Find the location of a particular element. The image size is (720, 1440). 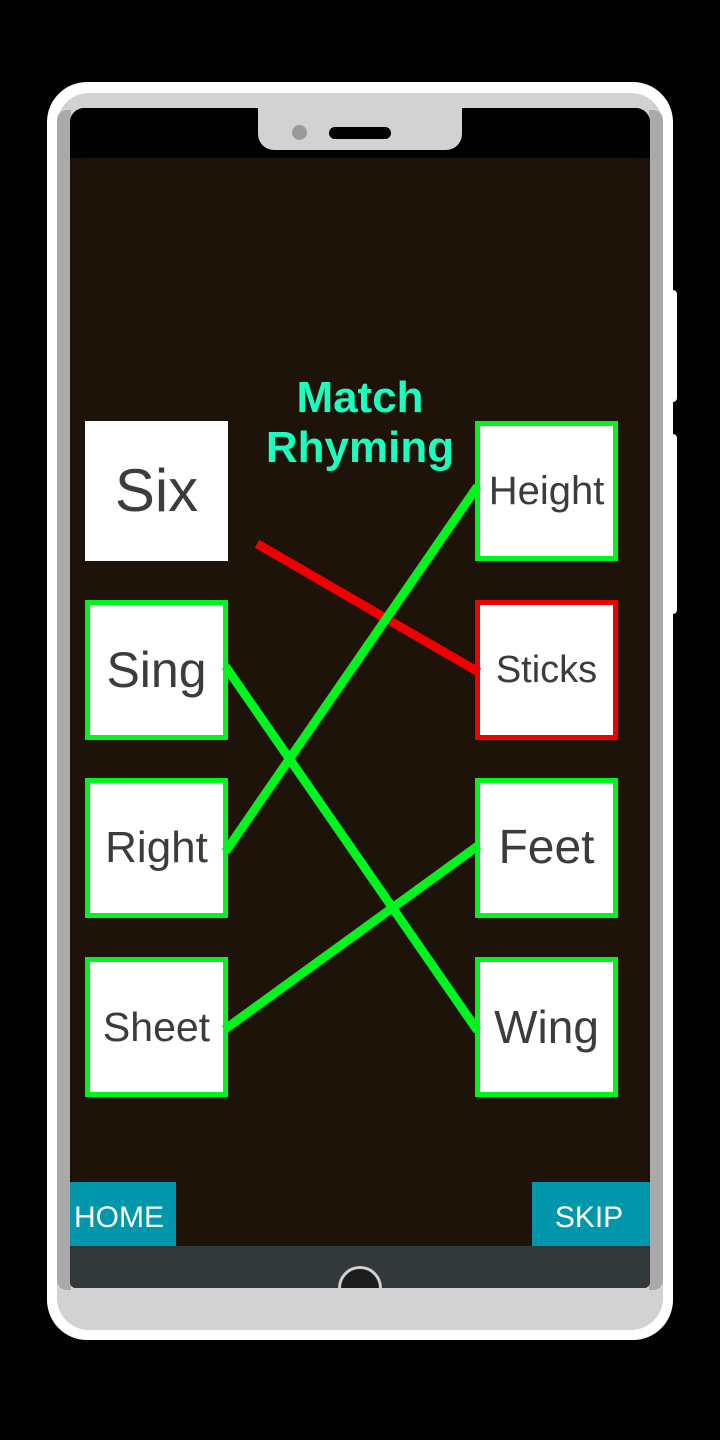

connection-line-right-height is located at coordinates (351, 669).